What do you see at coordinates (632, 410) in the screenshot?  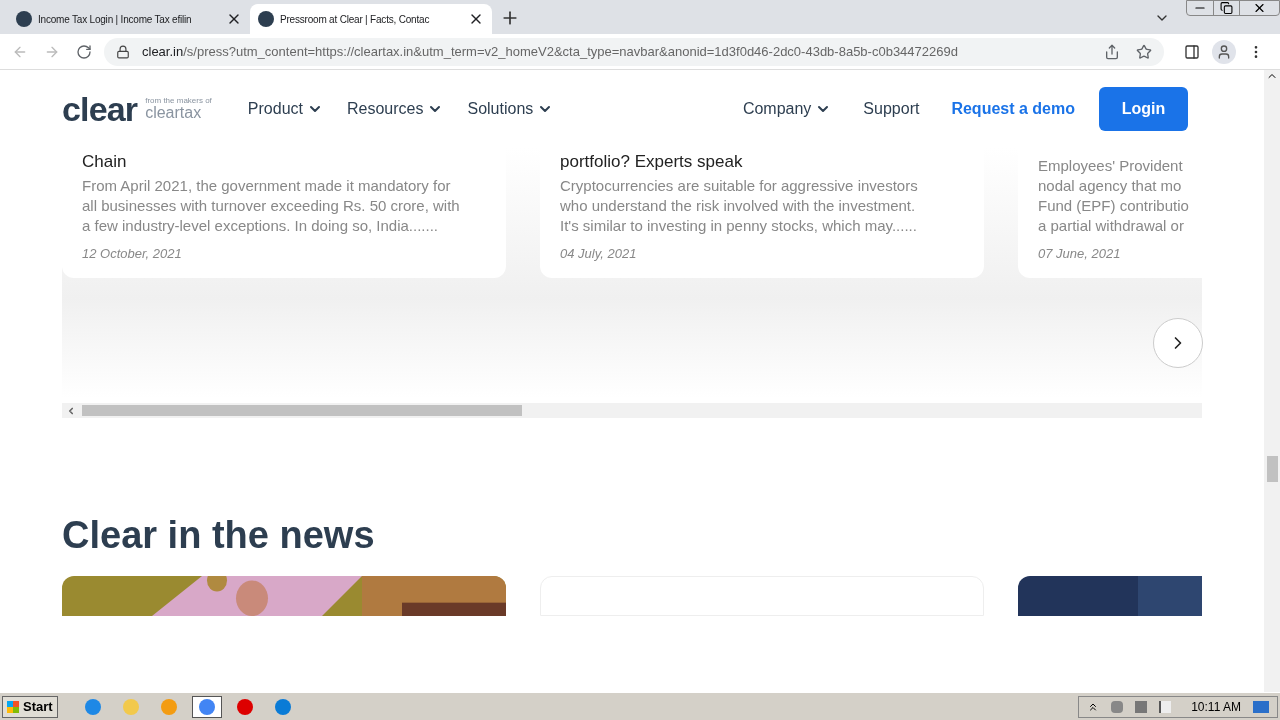 I see `horizontal-scrollbar` at bounding box center [632, 410].